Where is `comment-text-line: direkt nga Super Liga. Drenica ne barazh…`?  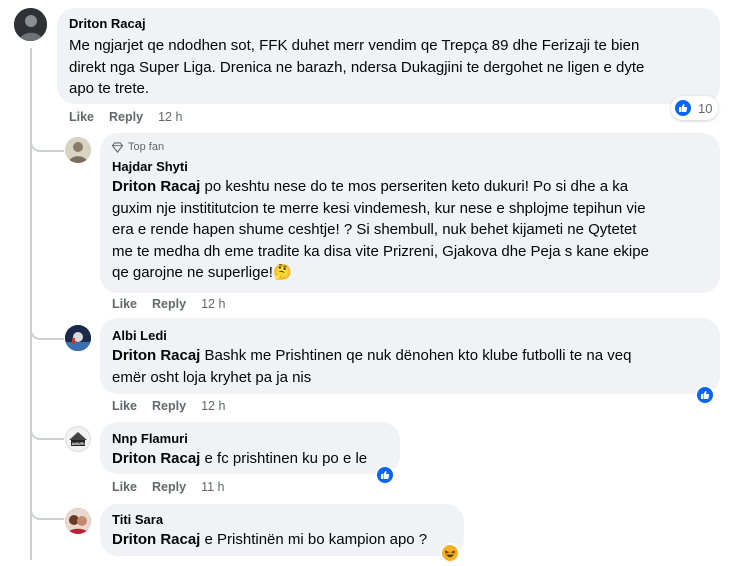
comment-text-line: direkt nga Super Liga. Drenica ne barazh… is located at coordinates (357, 67).